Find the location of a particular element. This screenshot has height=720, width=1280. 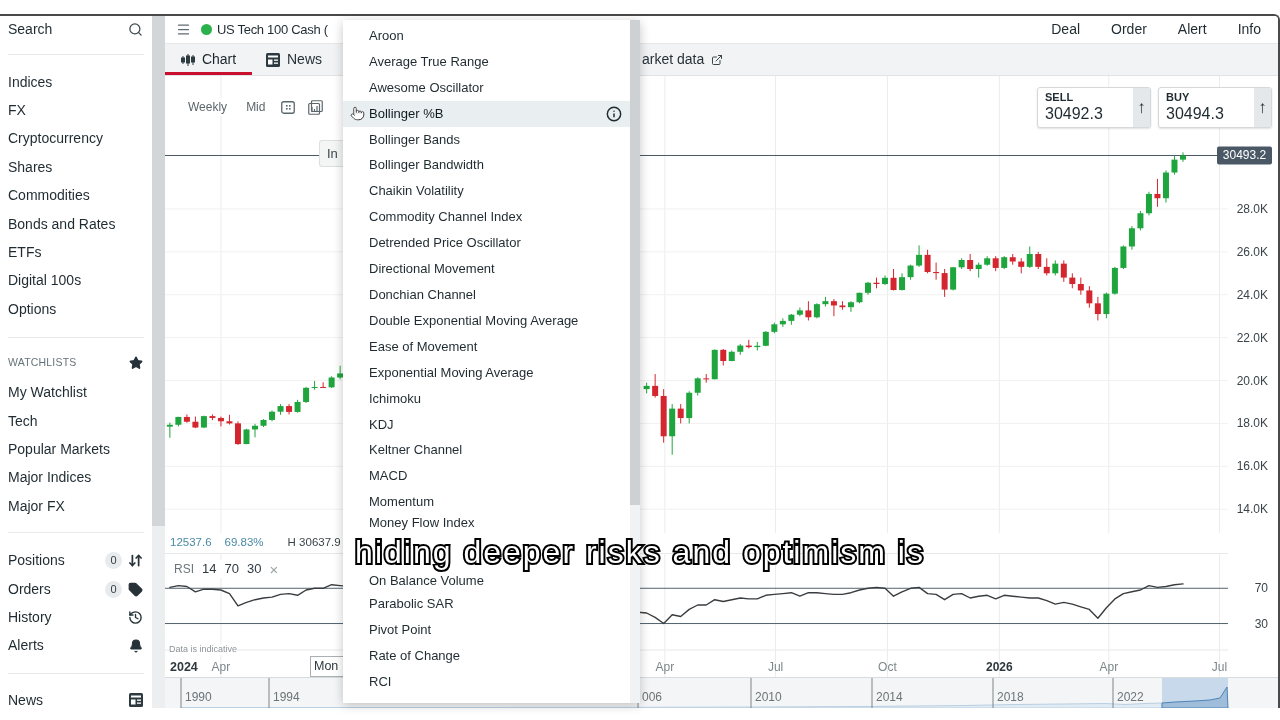

current-price-label: 30493.2 is located at coordinates (1244, 155).